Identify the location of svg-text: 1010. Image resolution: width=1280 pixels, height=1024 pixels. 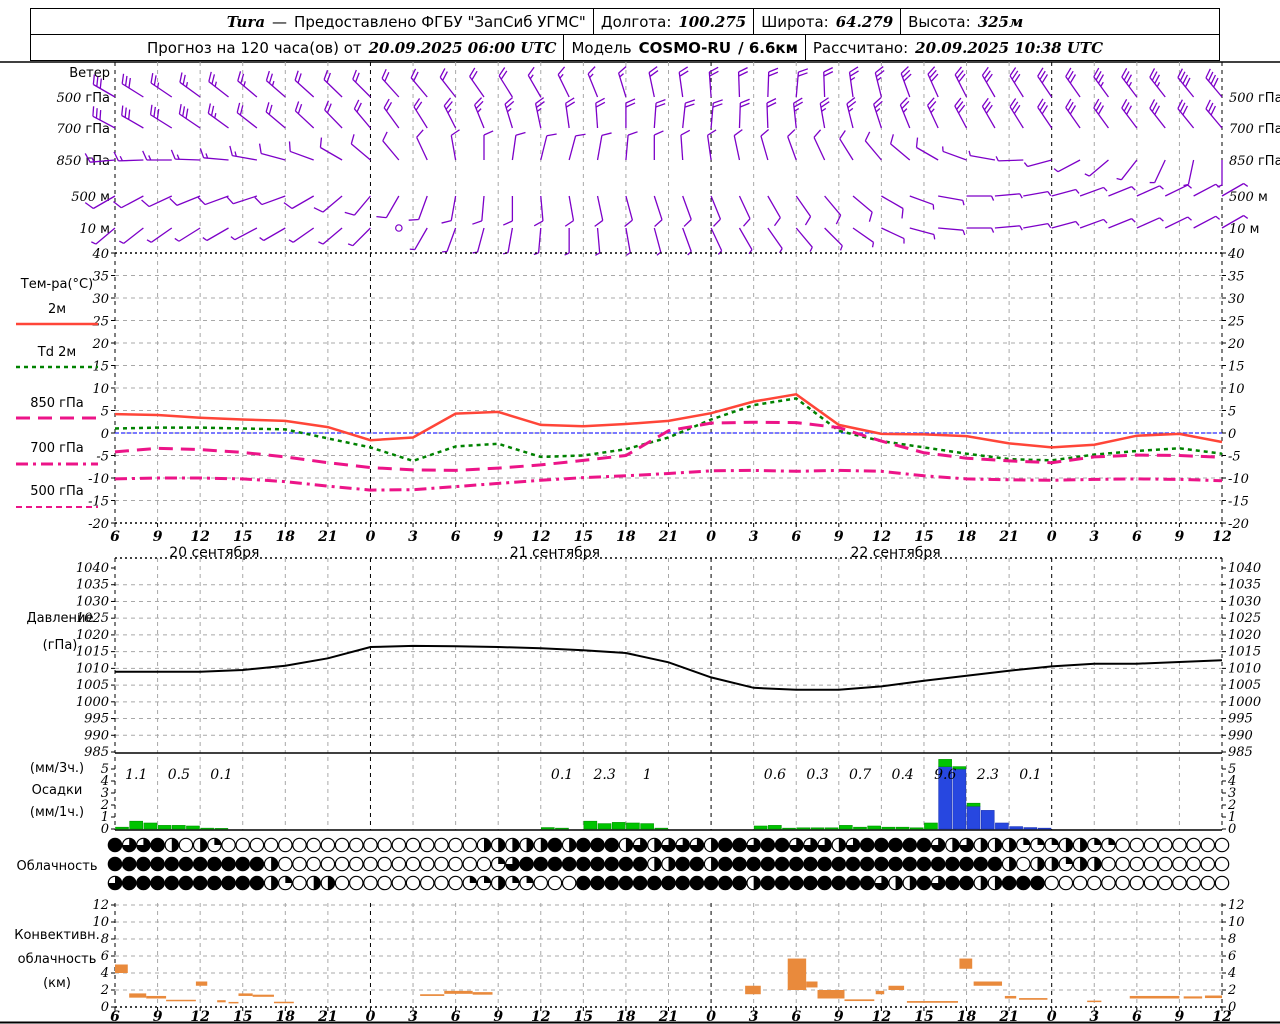
(1244, 668).